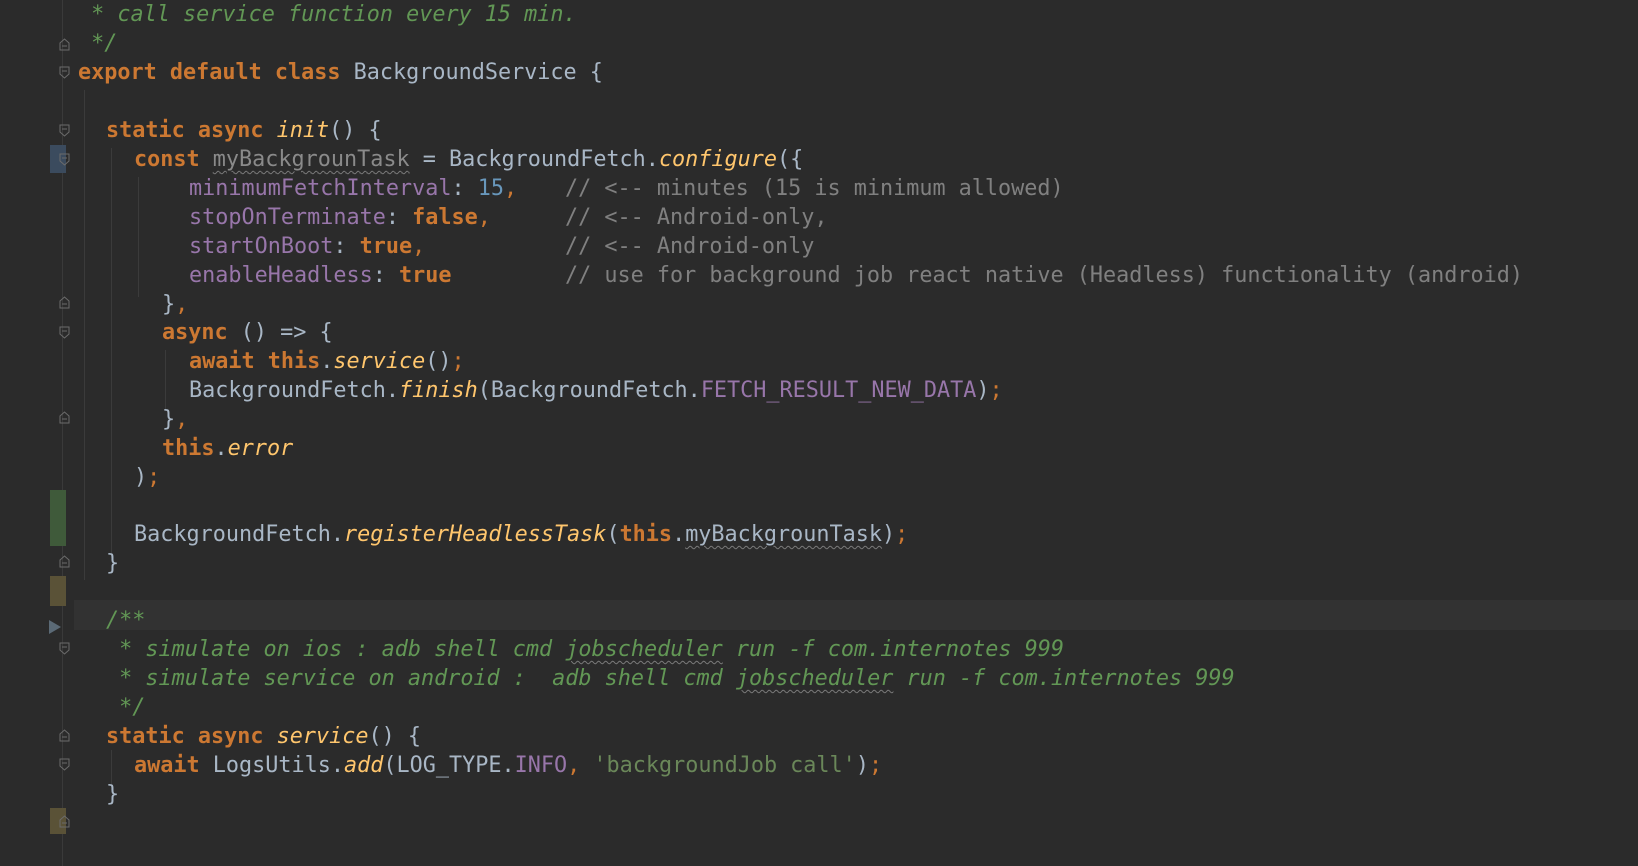  Describe the element at coordinates (340, 217) in the screenshot. I see `code-line: stopOnTerminate: false,` at that location.